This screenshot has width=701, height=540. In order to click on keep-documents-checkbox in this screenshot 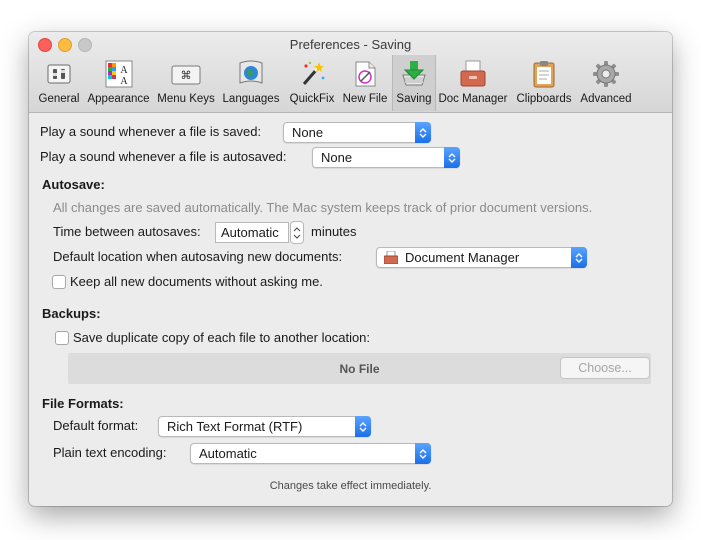, I will do `click(59, 282)`.